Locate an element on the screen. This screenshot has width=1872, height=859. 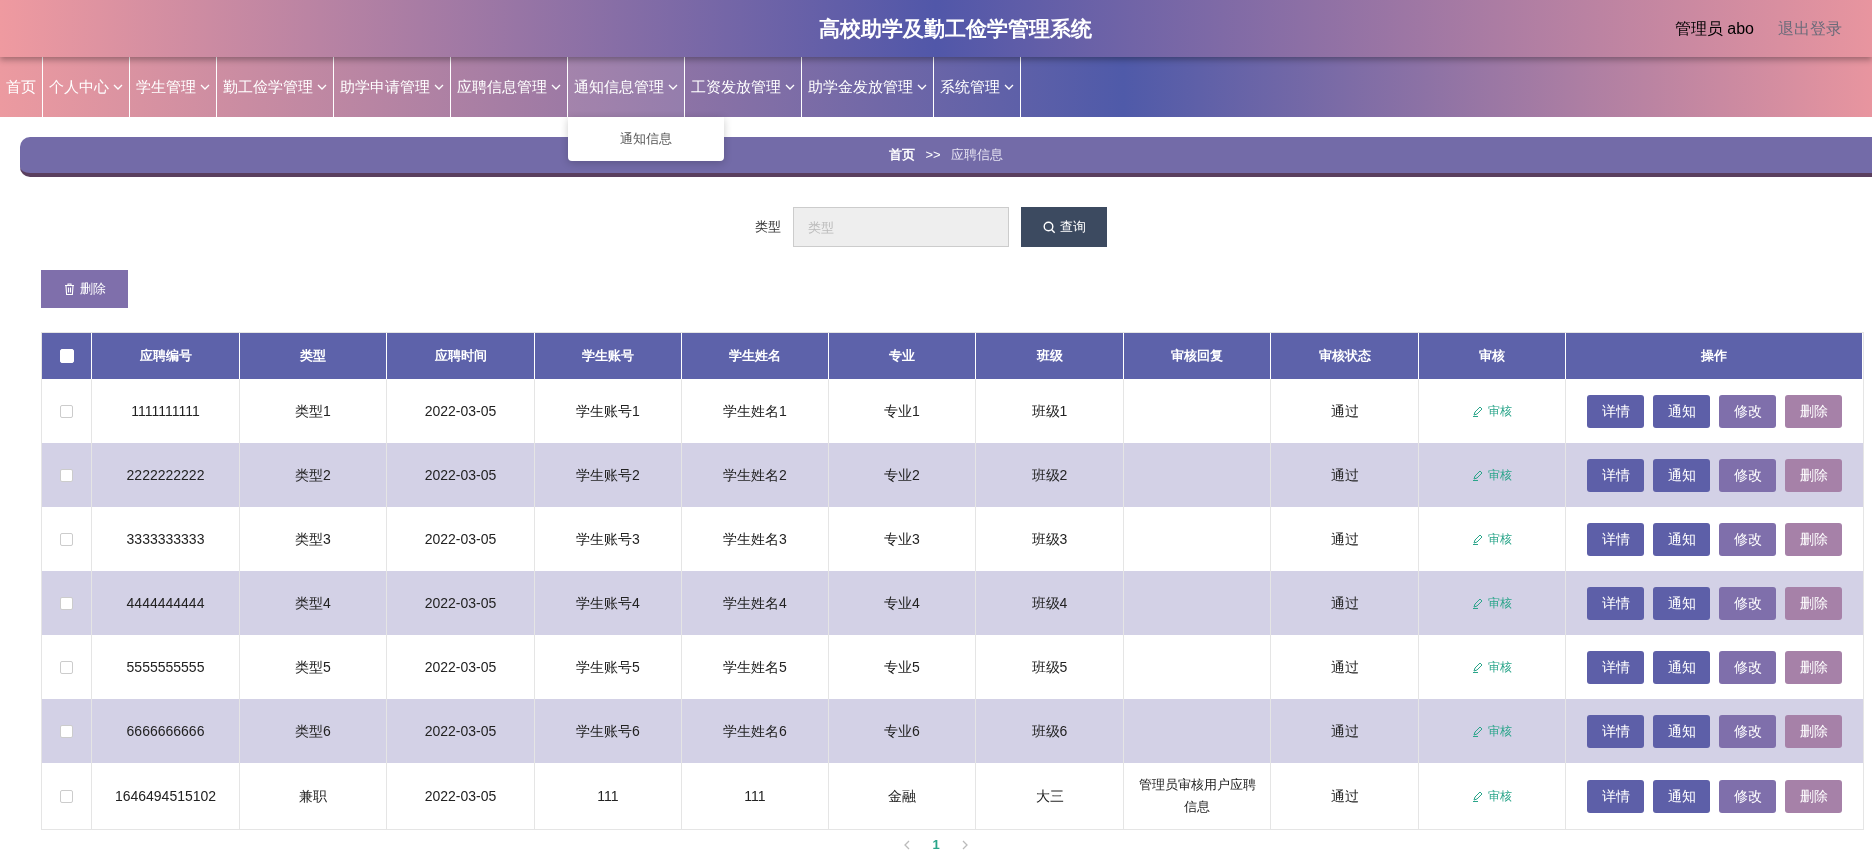
nav-item: 助学申请管理 is located at coordinates (392, 87).